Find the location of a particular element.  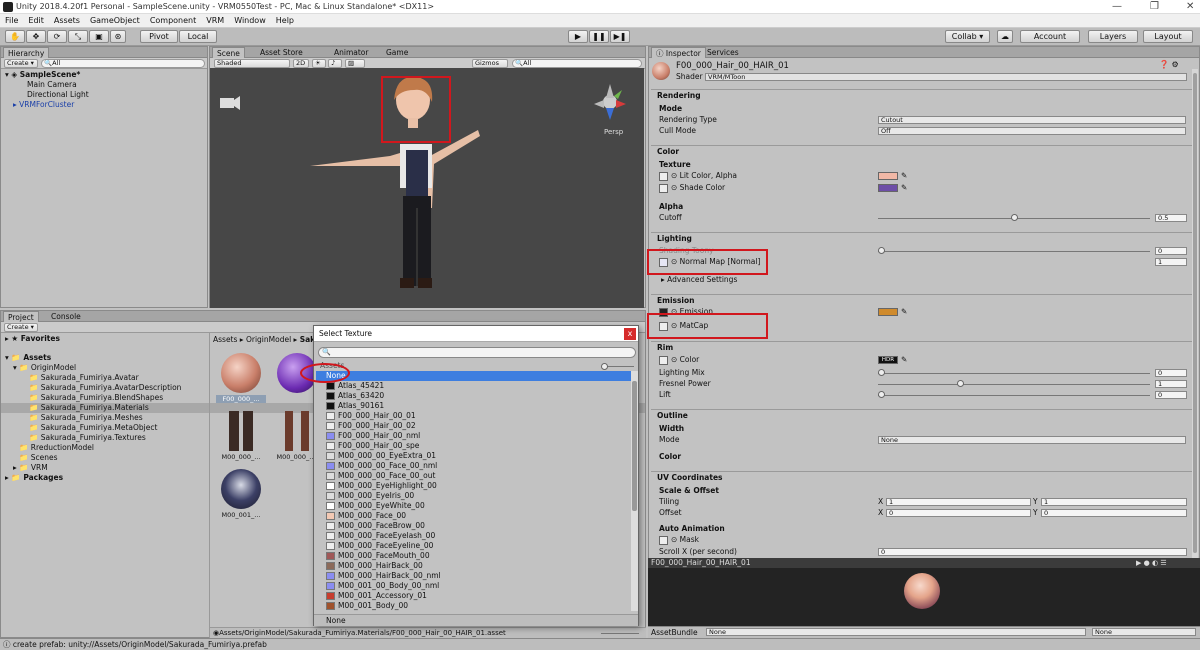

dialog-close-button: x is located at coordinates (630, 334).